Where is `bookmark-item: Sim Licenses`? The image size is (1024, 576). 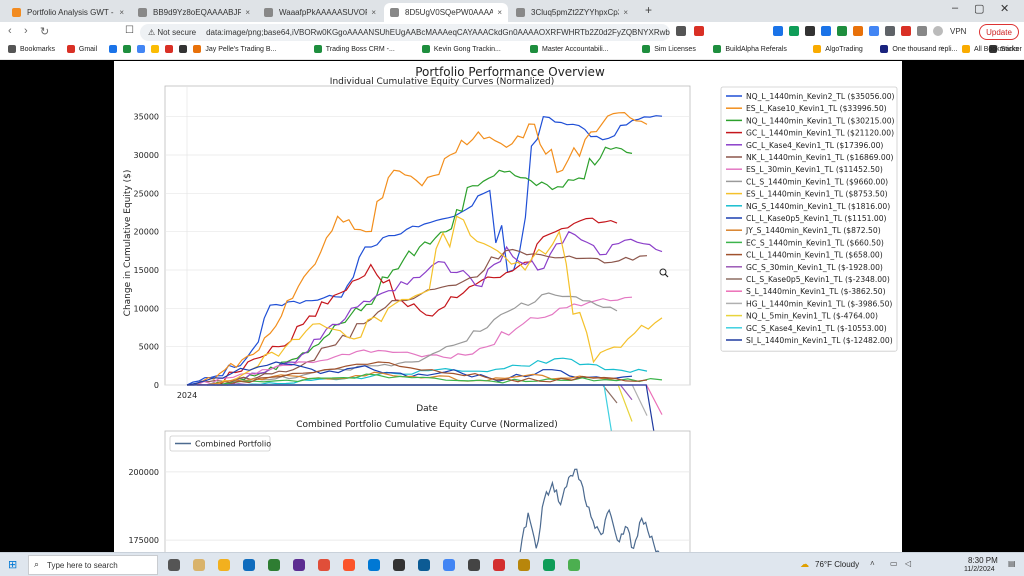 bookmark-item: Sim Licenses is located at coordinates (669, 49).